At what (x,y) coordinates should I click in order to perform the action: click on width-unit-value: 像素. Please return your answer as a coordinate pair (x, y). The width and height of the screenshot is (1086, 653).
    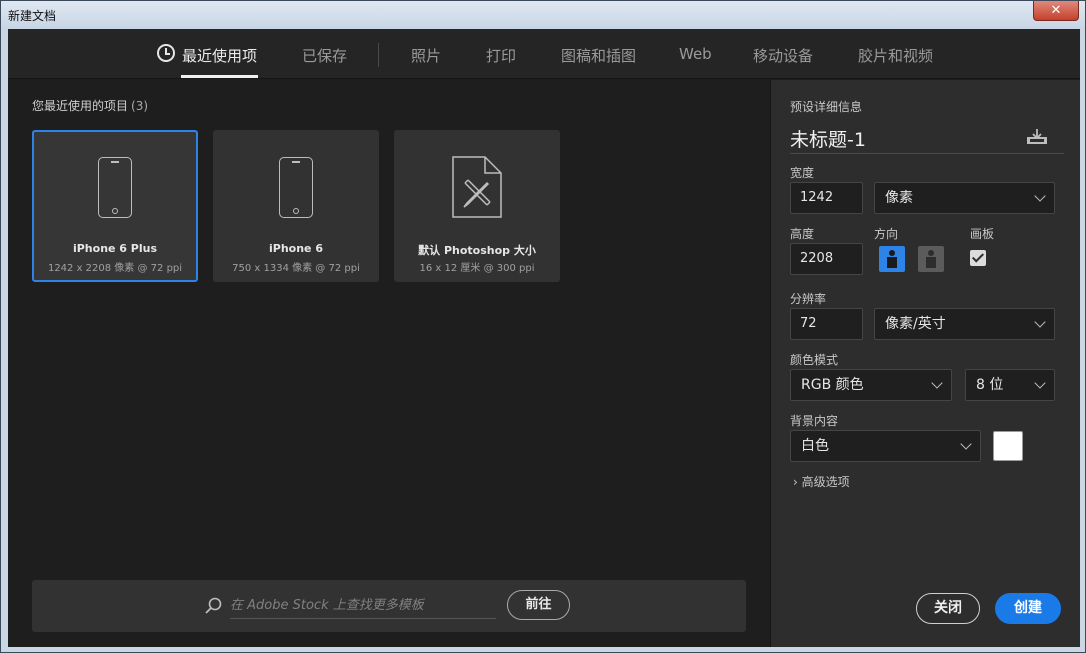
    Looking at the image, I should click on (899, 198).